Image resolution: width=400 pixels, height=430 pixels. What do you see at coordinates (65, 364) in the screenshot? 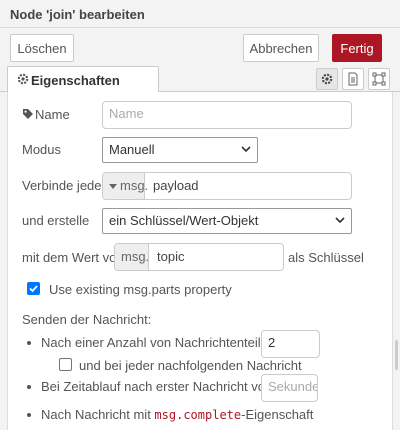
I see `every-subsequent-checkbox` at bounding box center [65, 364].